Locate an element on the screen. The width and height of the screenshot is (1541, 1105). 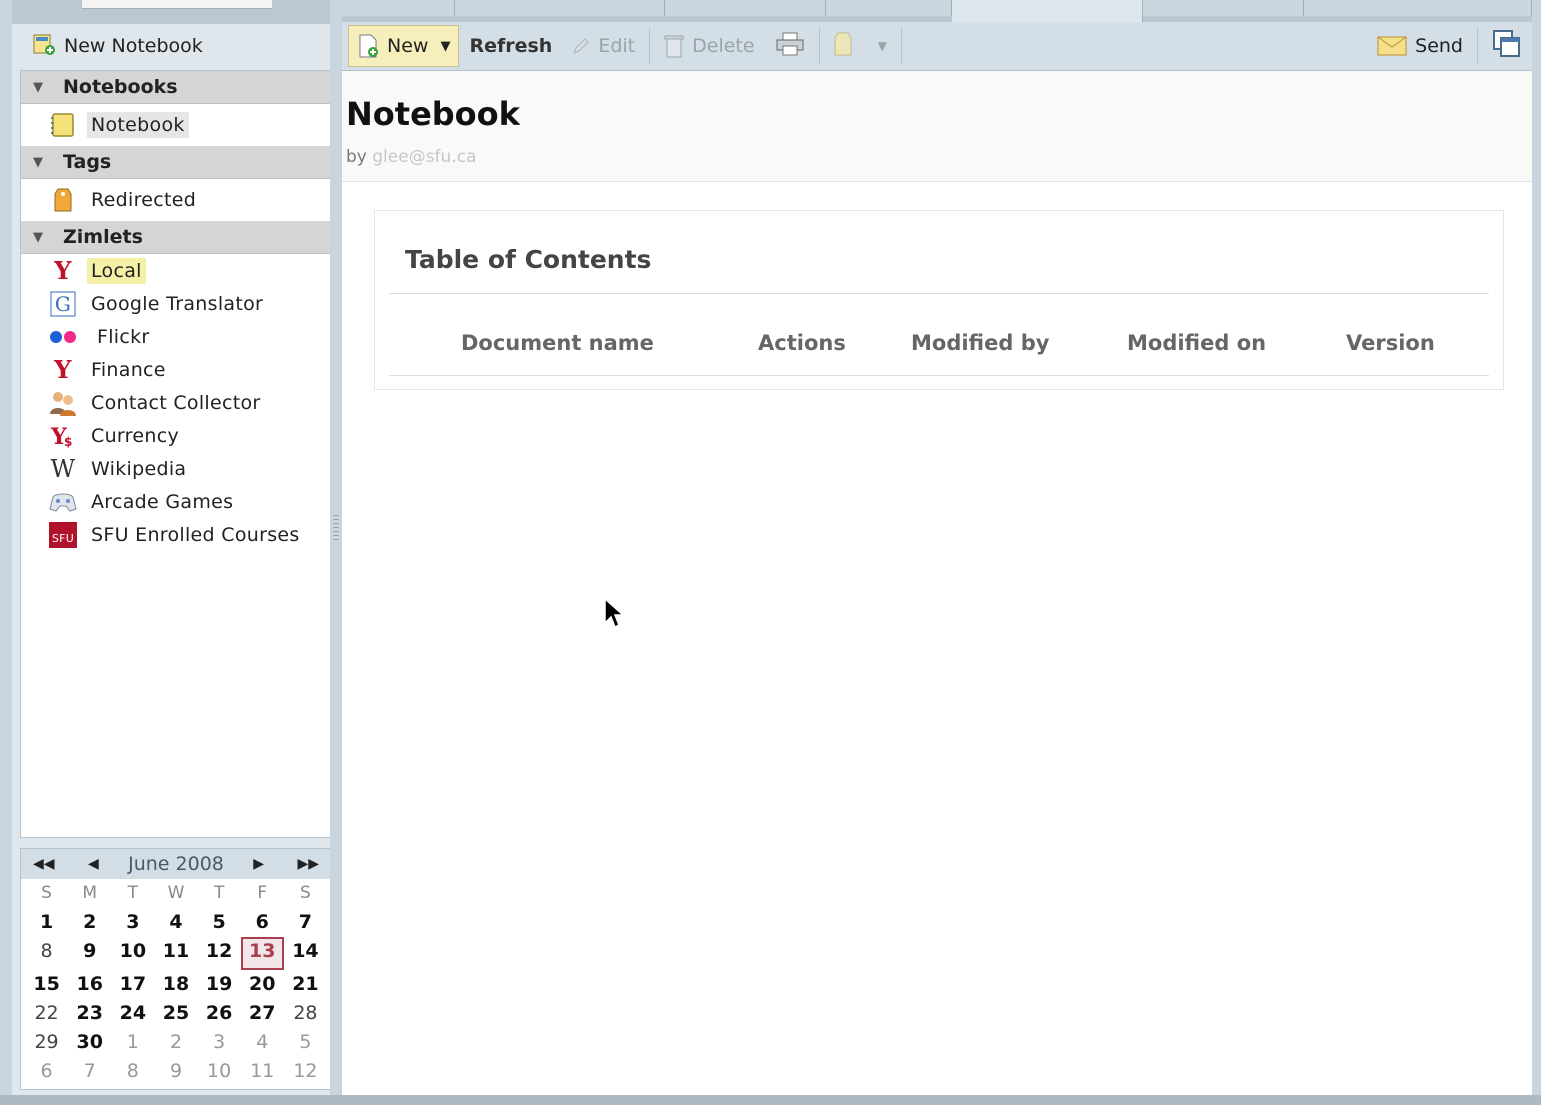
column-header-document-name: Document name is located at coordinates (557, 343).